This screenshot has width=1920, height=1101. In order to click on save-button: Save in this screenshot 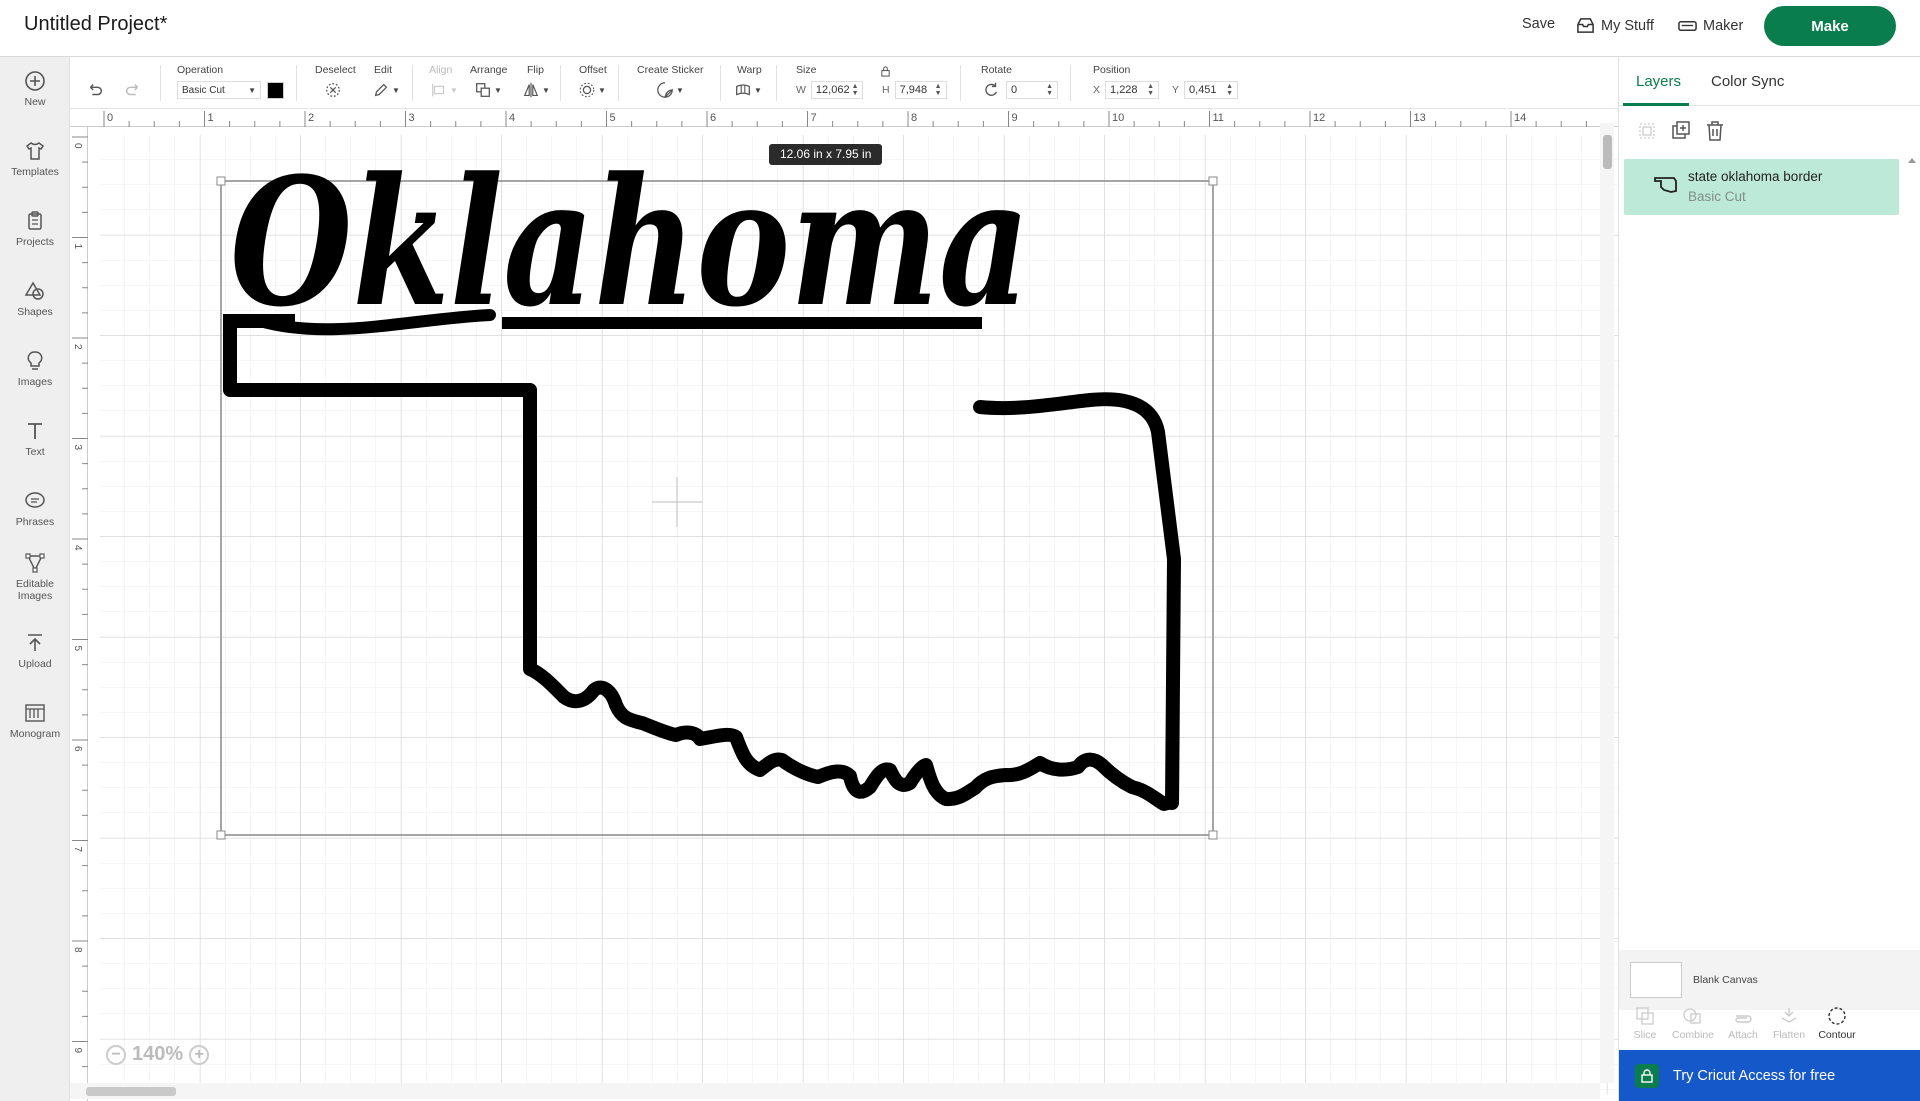, I will do `click(1538, 24)`.